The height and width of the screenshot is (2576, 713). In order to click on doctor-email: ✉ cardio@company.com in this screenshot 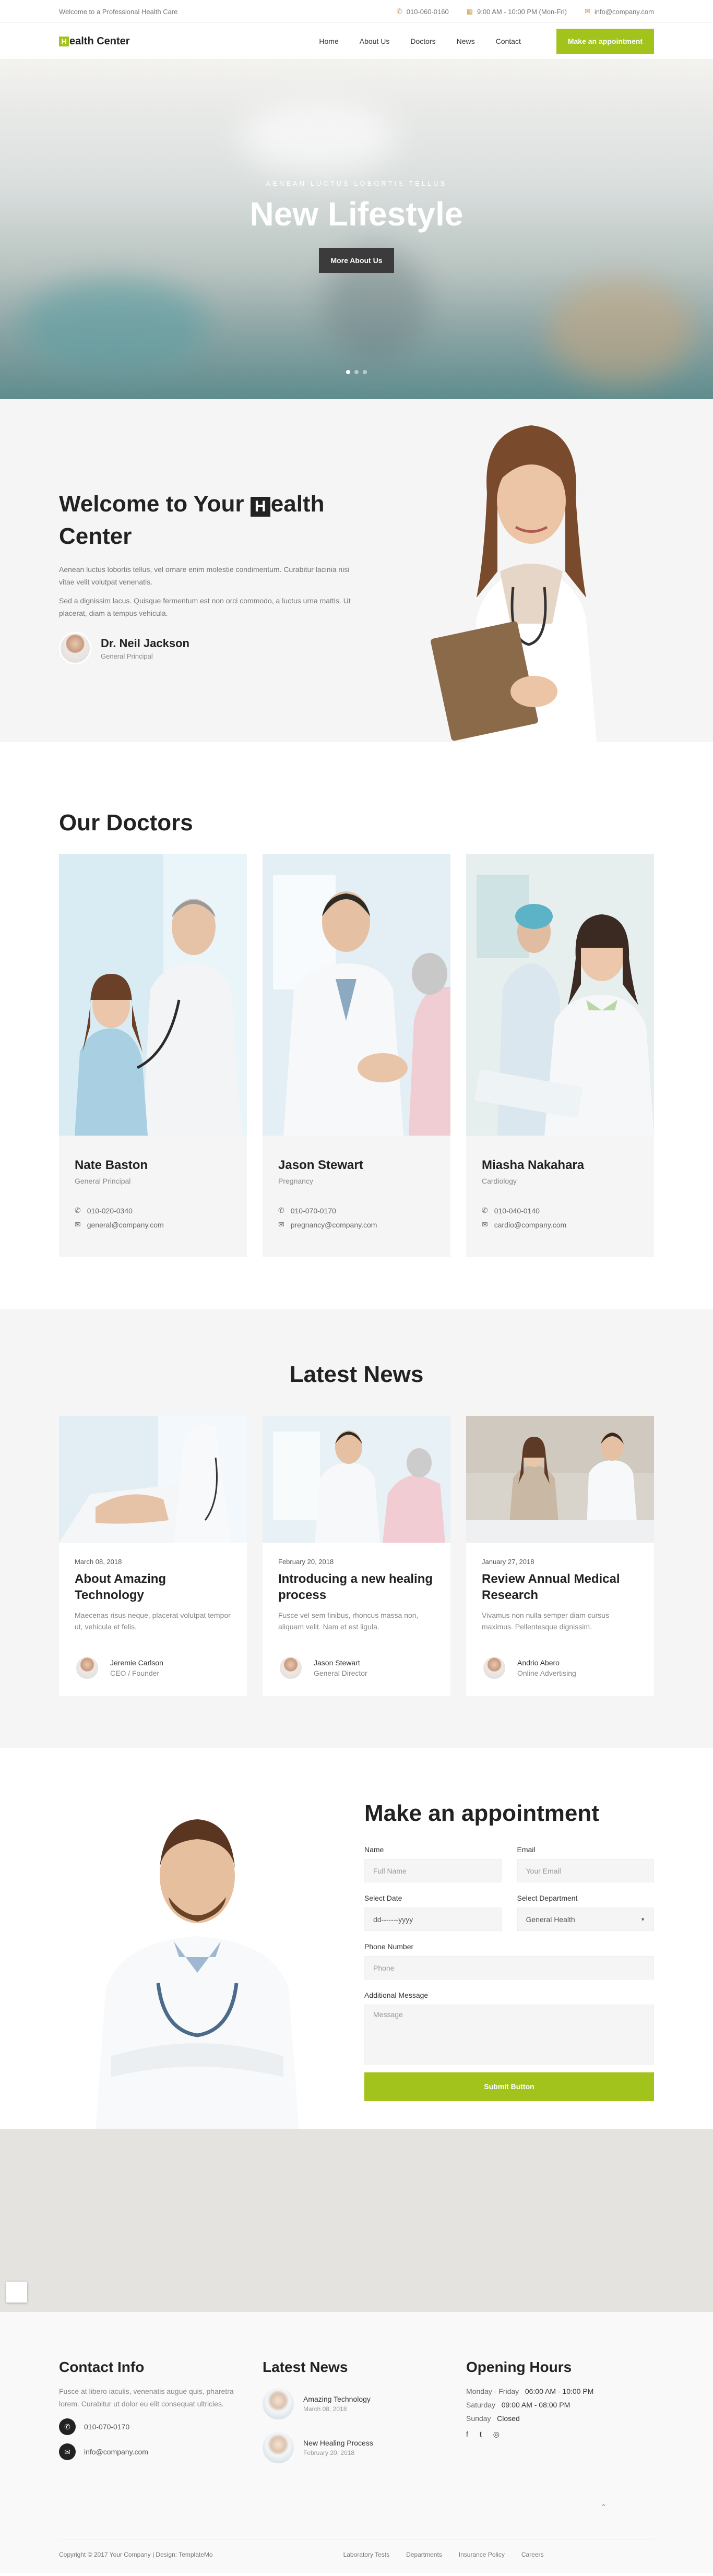, I will do `click(560, 1224)`.